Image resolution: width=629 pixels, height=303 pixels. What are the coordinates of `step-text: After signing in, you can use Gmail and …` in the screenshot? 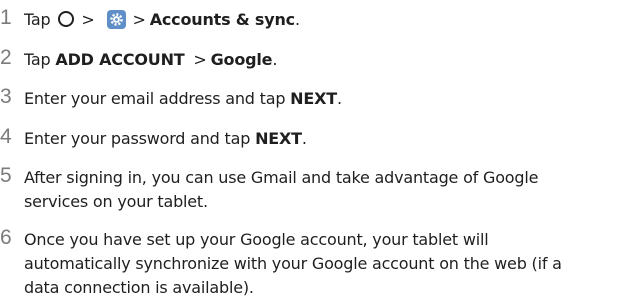 It's located at (281, 189).